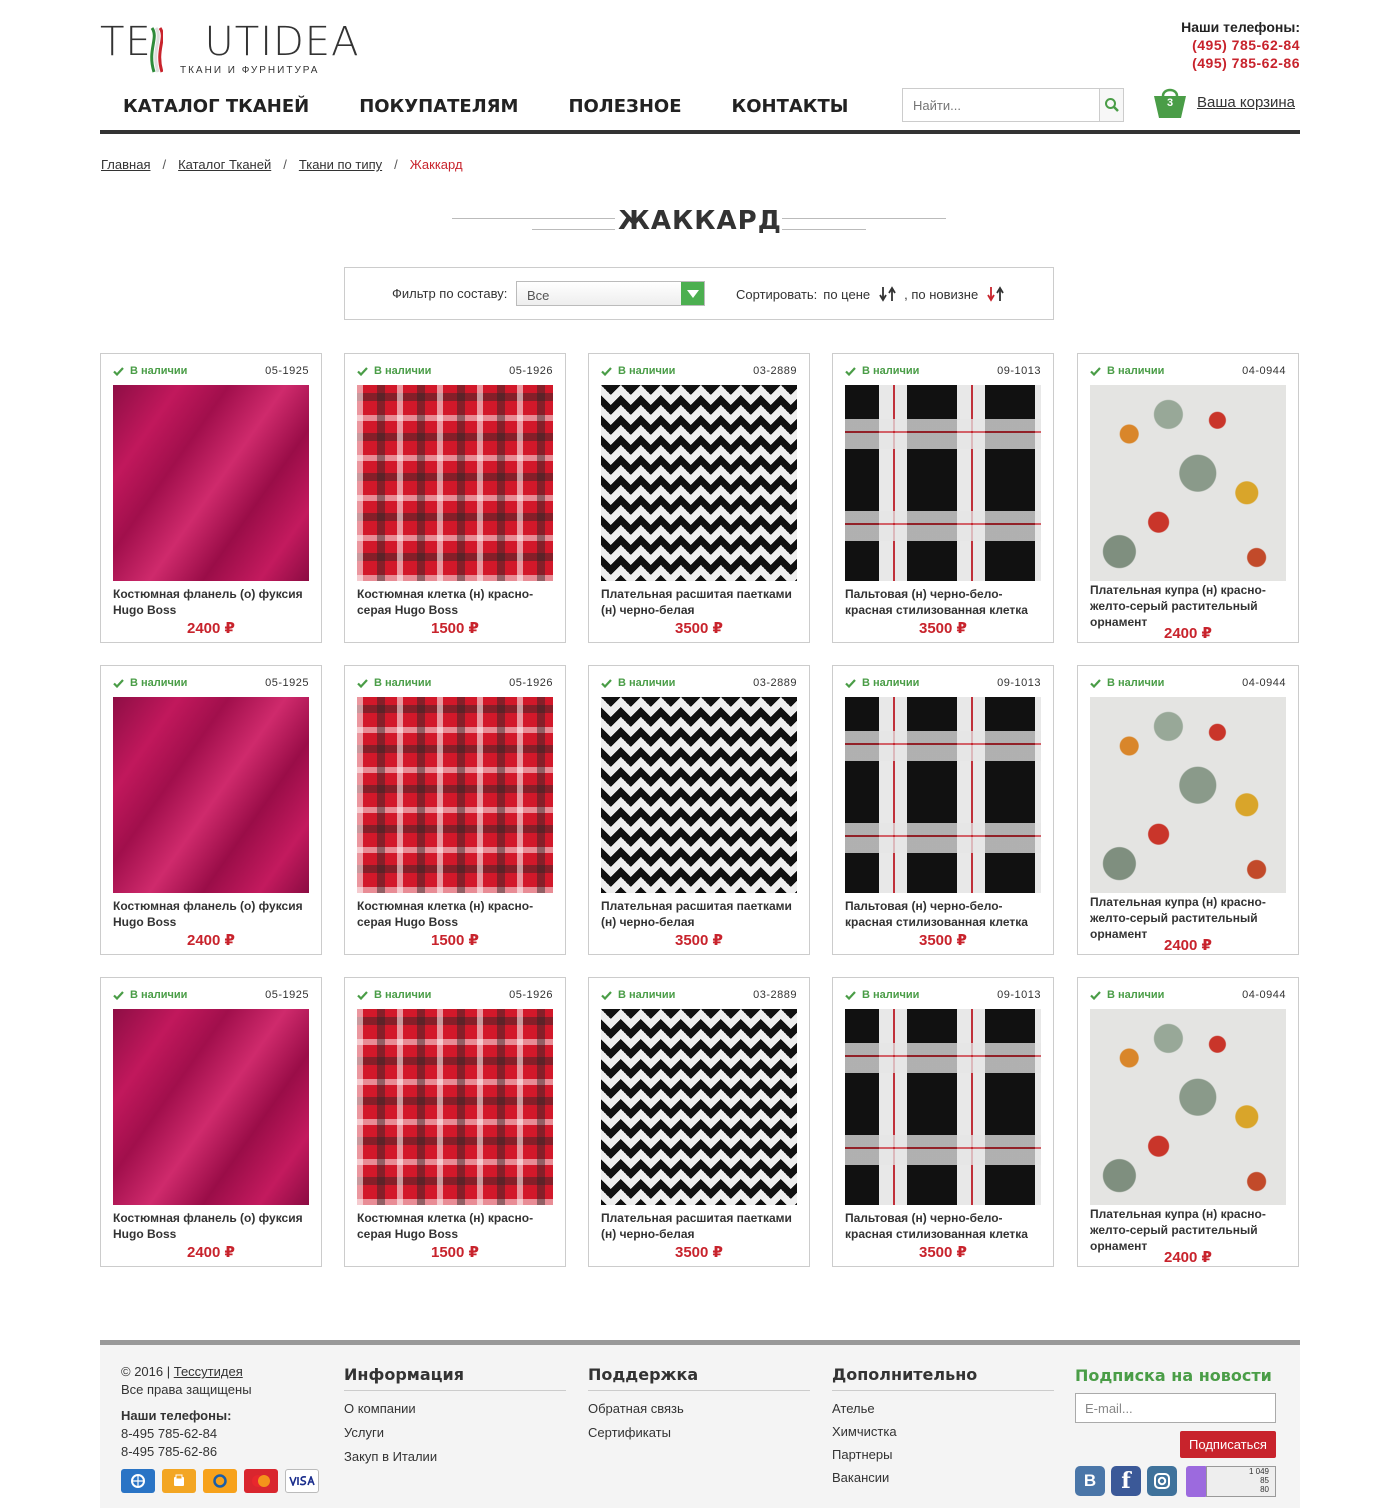 This screenshot has width=1400, height=1508. I want to click on breadcrumb-catalog: Каталог Тканей, so click(224, 164).